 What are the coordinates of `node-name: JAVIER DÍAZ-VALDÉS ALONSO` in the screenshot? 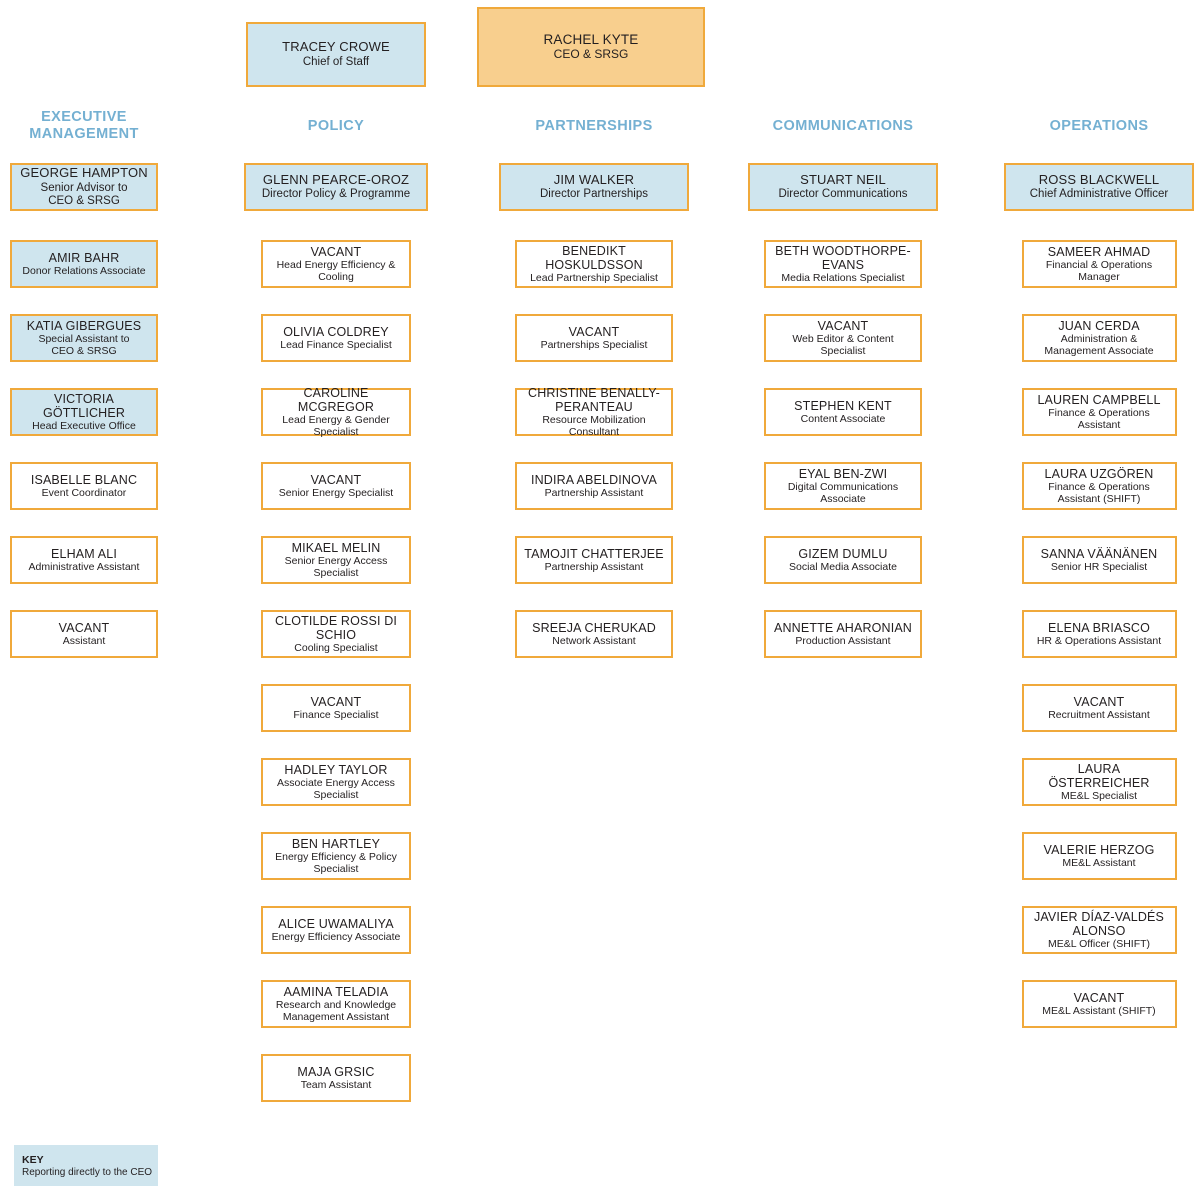 It's located at (1099, 923).